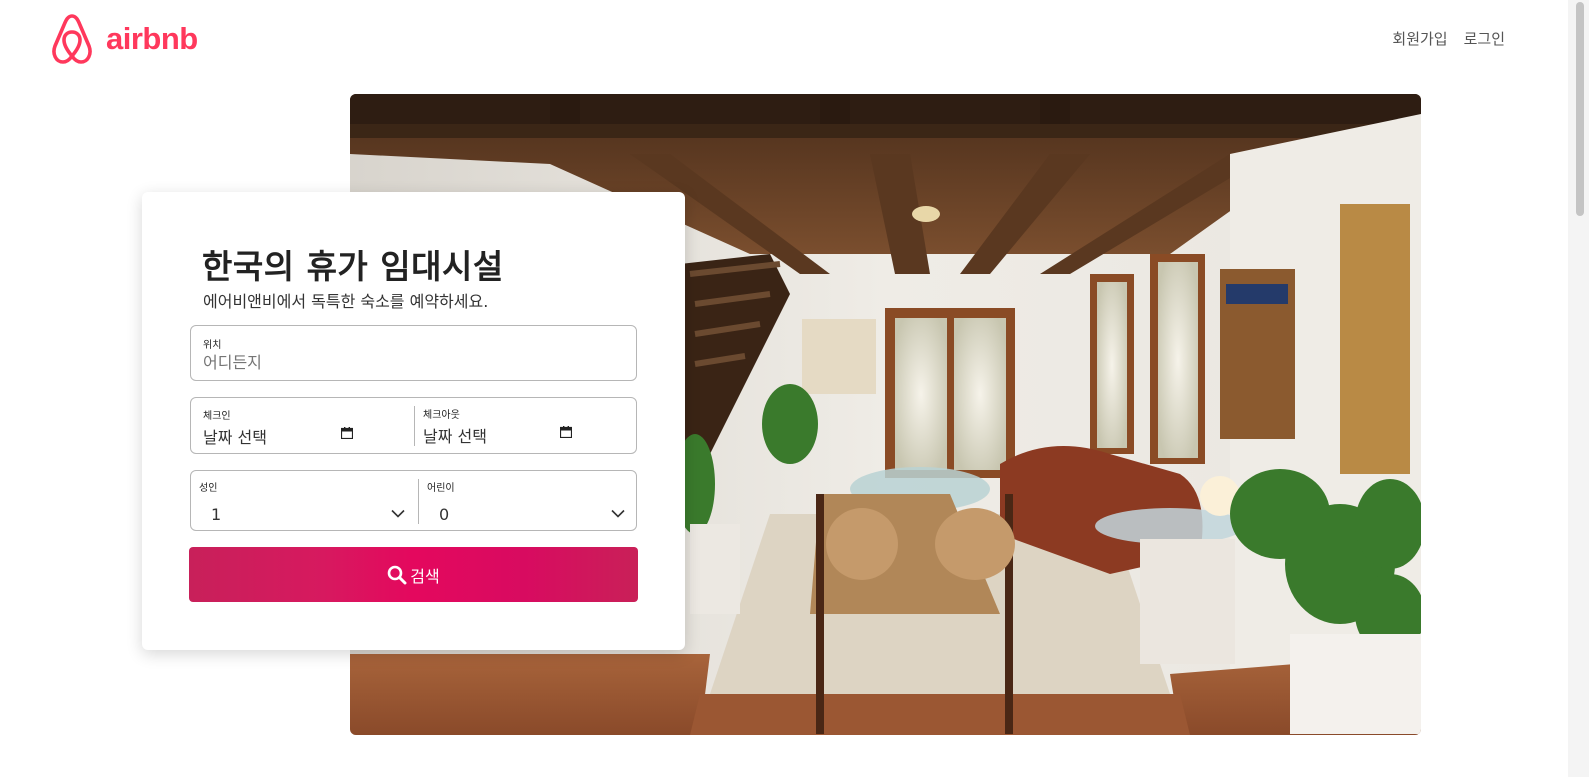 This screenshot has width=1589, height=777. Describe the element at coordinates (525, 426) in the screenshot. I see `checkout-field: 체크아웃 날짜 선택` at that location.